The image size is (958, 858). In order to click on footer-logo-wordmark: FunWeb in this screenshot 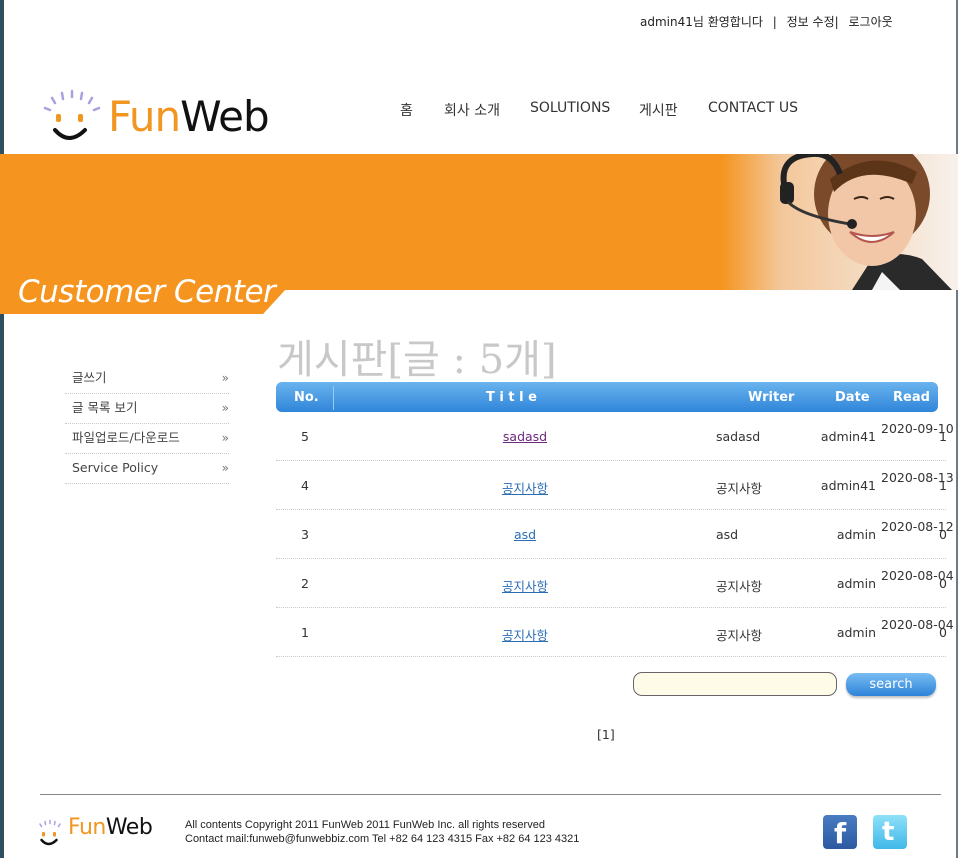, I will do `click(110, 827)`.